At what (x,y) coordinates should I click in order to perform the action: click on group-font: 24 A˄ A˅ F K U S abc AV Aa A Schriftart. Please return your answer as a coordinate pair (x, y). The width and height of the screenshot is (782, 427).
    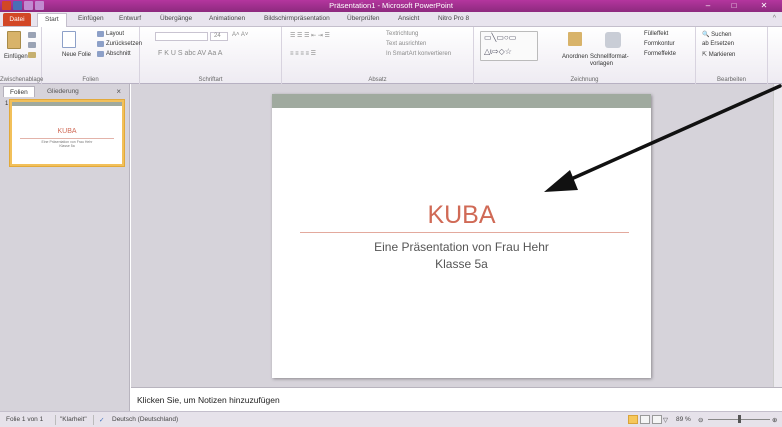
    Looking at the image, I should click on (211, 55).